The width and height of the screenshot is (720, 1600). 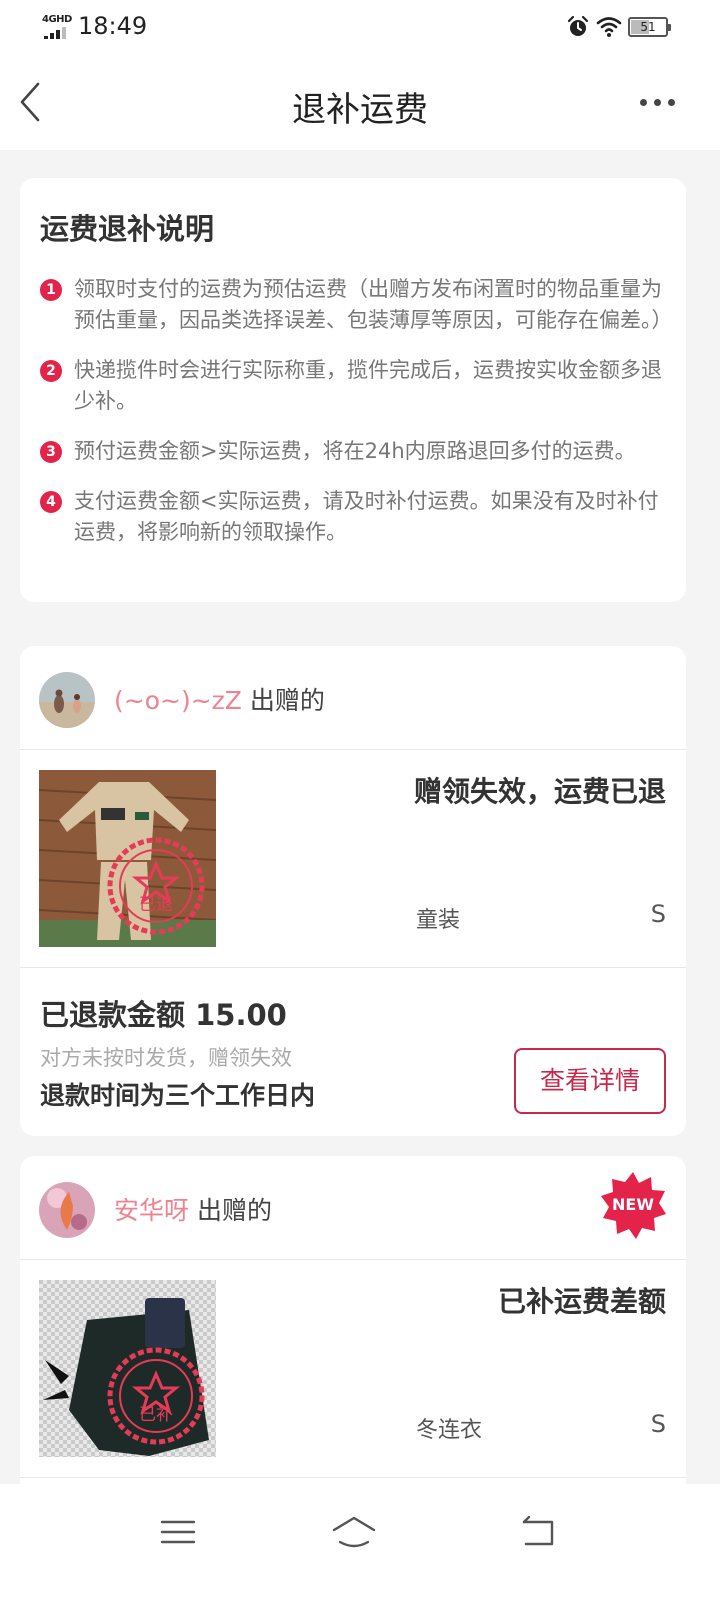 What do you see at coordinates (360, 27) in the screenshot?
I see `status-bar: 4GHD 18:49 51` at bounding box center [360, 27].